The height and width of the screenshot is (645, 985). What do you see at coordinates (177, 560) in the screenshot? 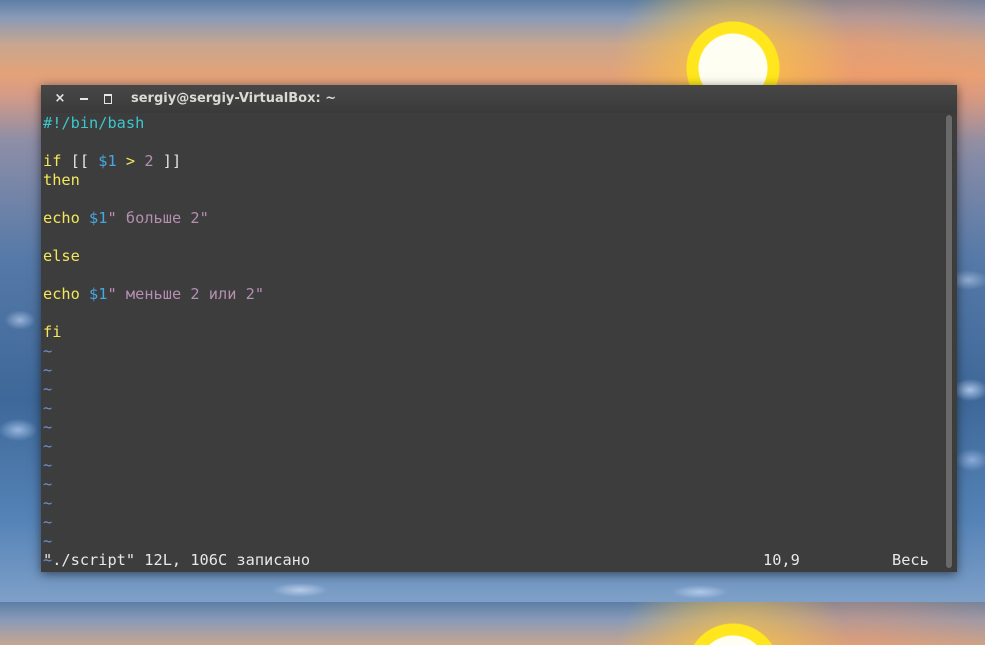
I see `status-file-info: "./script" 12L, 106C записано` at bounding box center [177, 560].